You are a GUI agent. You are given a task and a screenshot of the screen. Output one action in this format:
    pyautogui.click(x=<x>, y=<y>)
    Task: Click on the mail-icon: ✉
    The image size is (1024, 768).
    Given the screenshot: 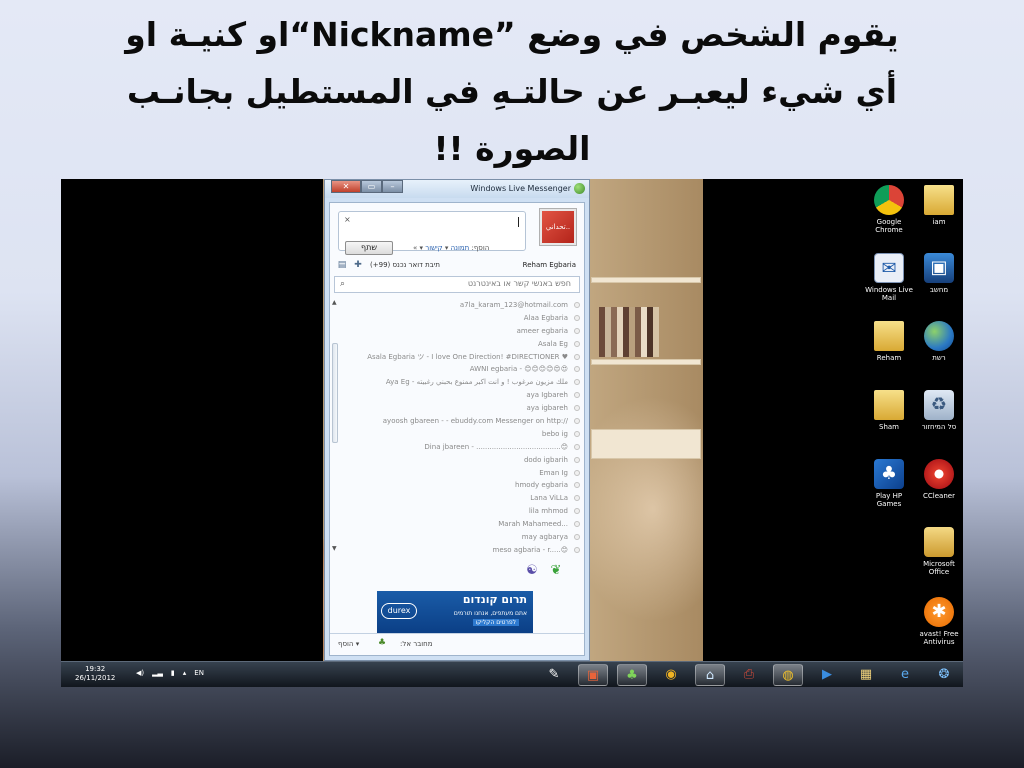 What is the action you would take?
    pyautogui.click(x=889, y=268)
    